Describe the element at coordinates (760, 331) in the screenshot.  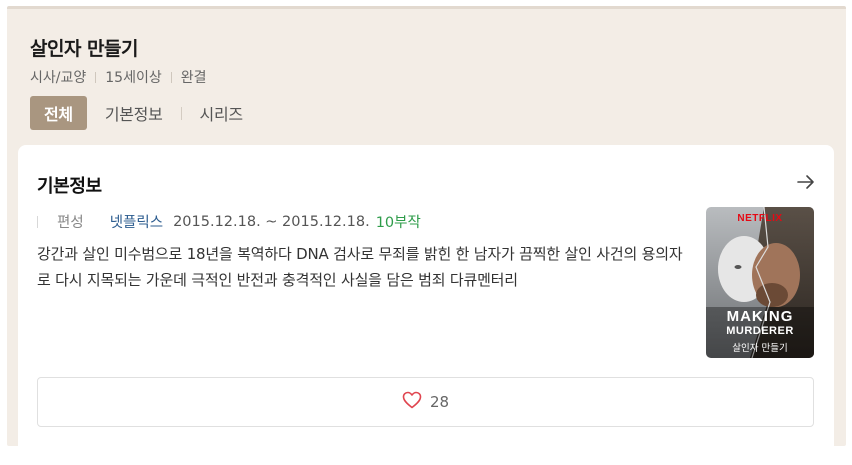
I see `poster-title-line2: MURDERER` at that location.